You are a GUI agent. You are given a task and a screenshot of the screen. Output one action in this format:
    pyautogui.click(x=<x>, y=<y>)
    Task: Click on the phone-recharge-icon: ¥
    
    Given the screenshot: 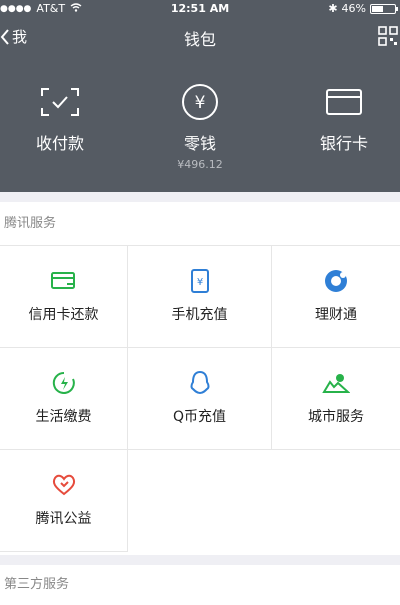 What is the action you would take?
    pyautogui.click(x=199, y=281)
    